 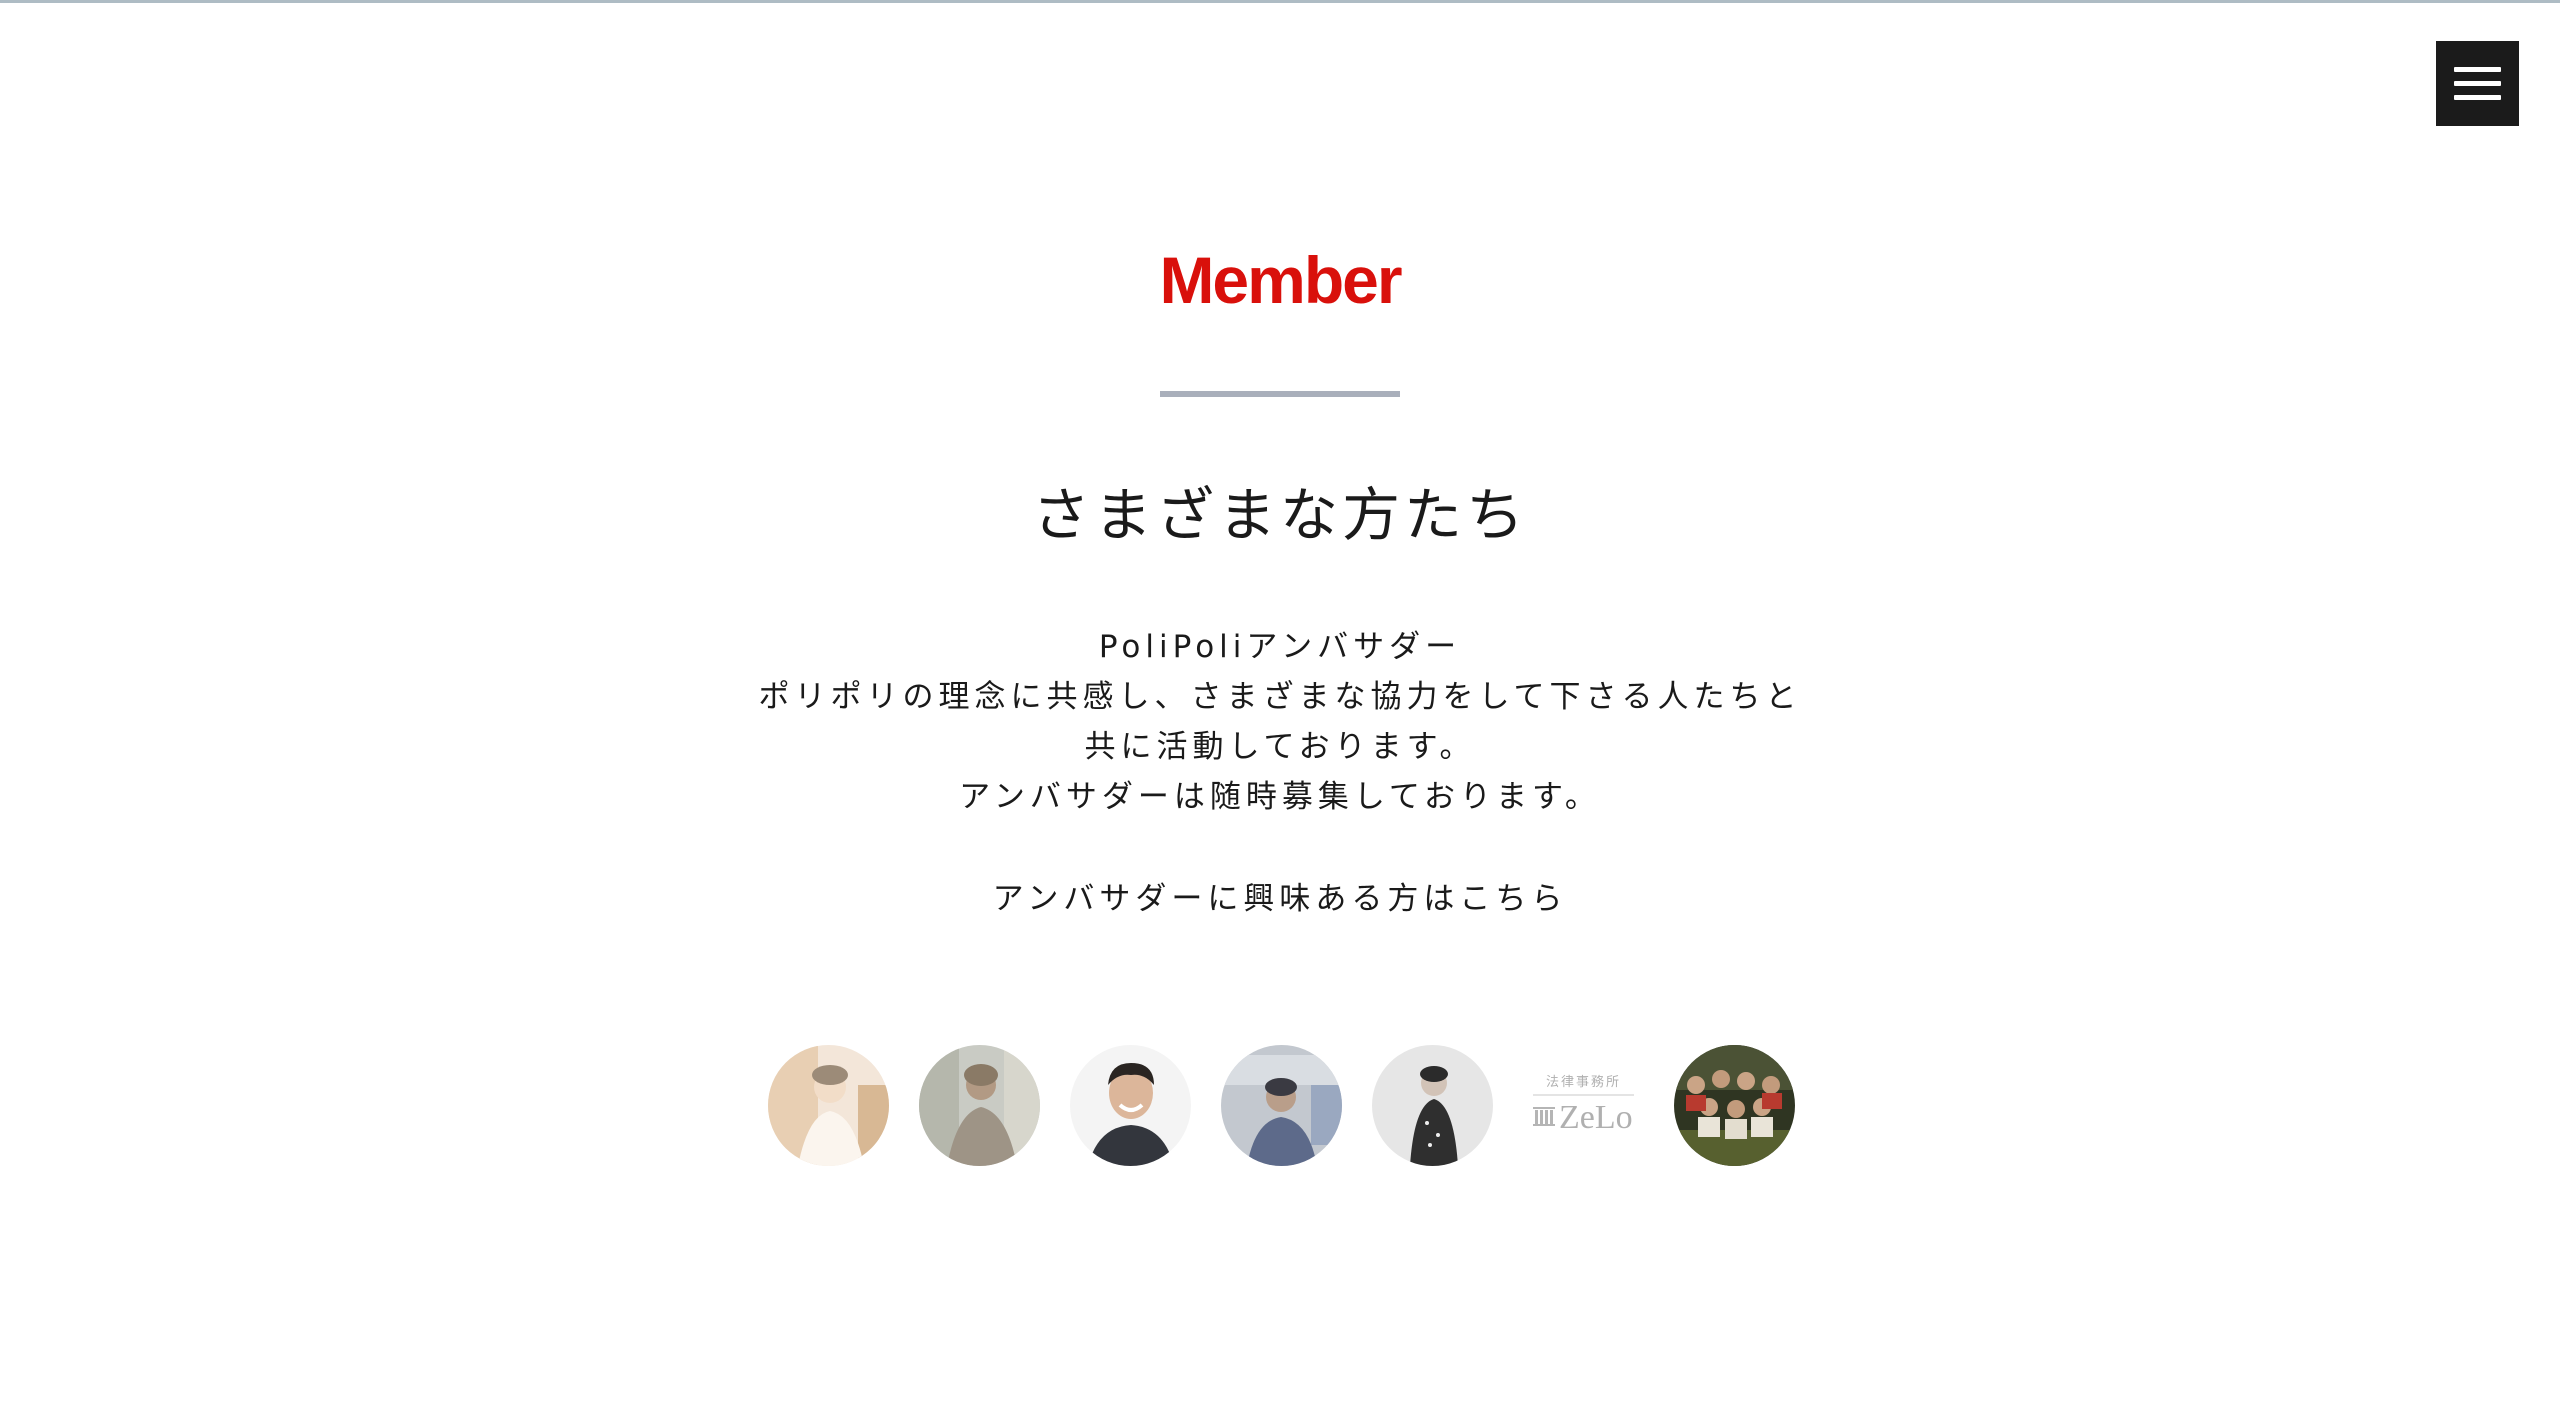 What do you see at coordinates (1583, 1082) in the screenshot?
I see `zelo-logo-small-text: 法律事務所` at bounding box center [1583, 1082].